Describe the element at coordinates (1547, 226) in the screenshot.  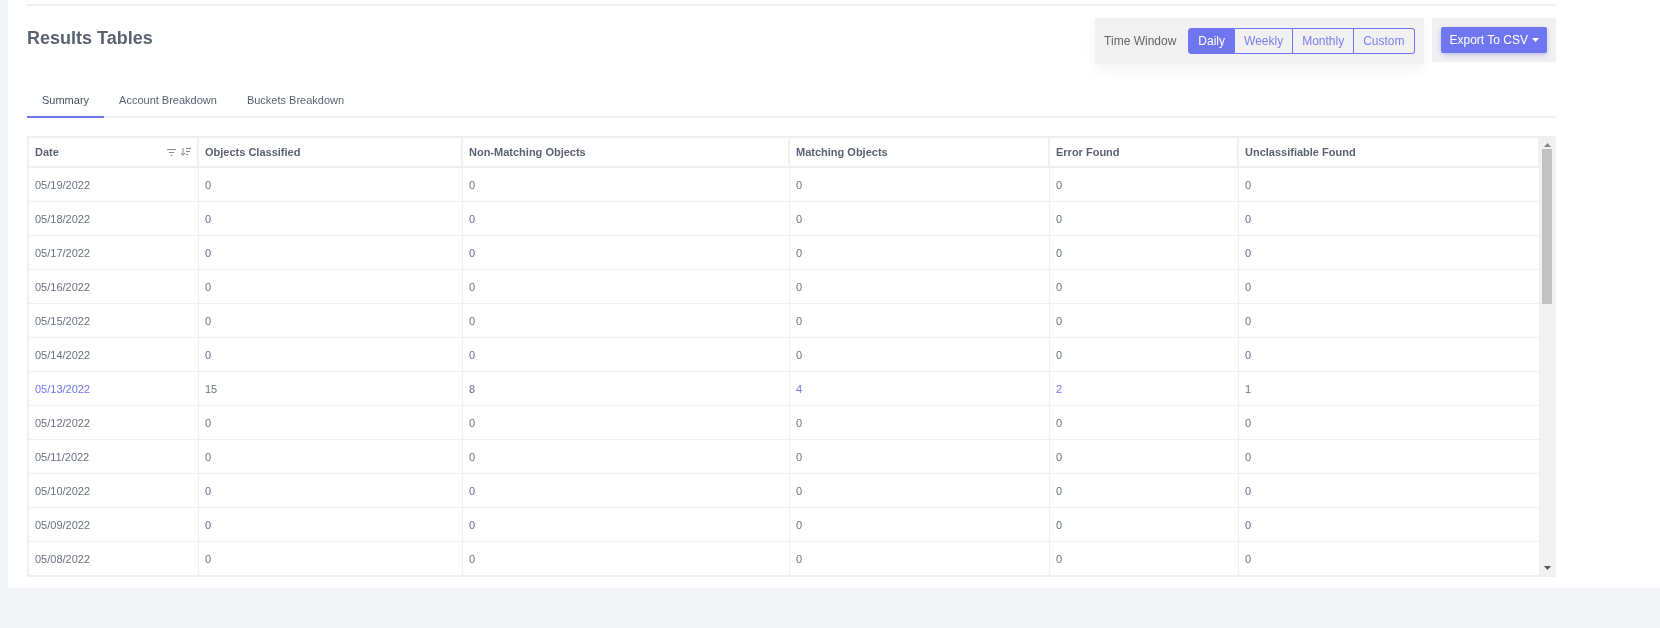
I see `scrollbar-thumb` at that location.